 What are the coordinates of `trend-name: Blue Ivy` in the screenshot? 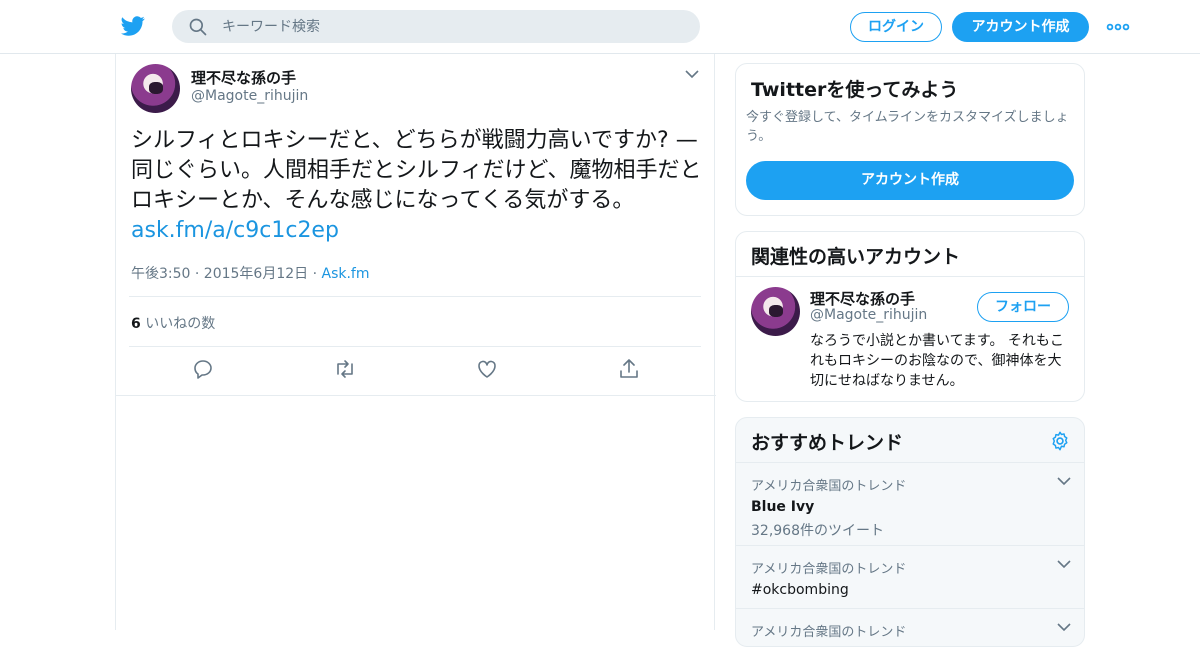 It's located at (783, 507).